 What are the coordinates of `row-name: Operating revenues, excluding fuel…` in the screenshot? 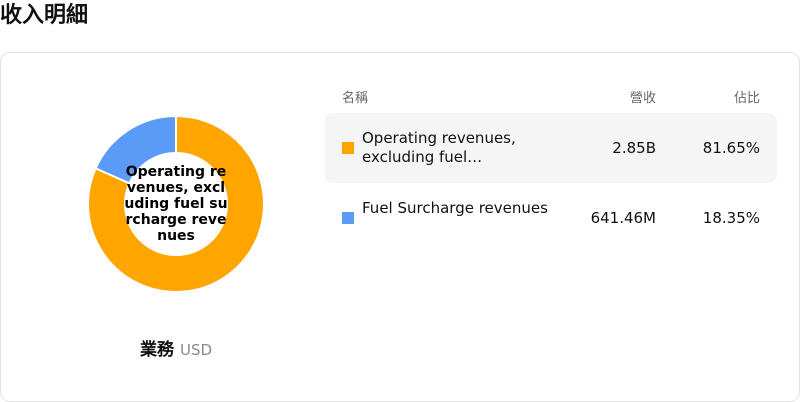 It's located at (439, 147).